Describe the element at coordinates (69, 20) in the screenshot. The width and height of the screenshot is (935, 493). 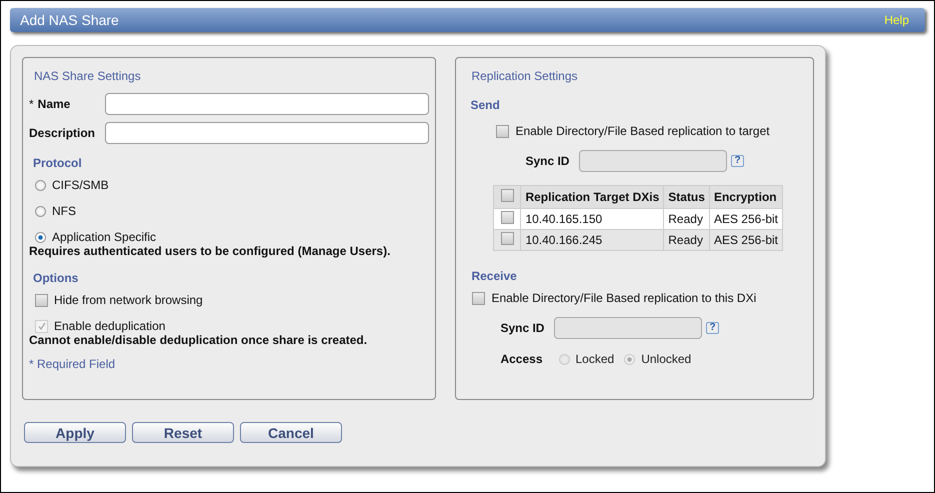
I see `window-title: Add NAS Share` at that location.